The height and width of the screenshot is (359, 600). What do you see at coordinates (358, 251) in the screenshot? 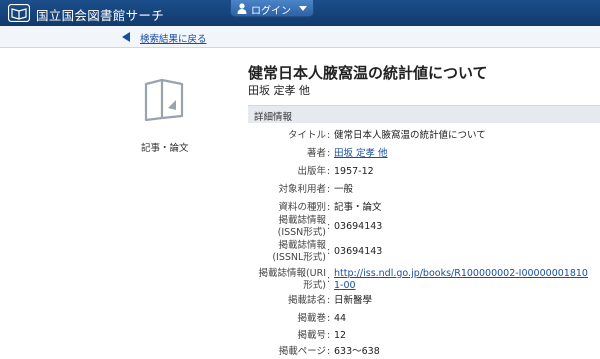
I see `field-value-issnl: 03694143` at bounding box center [358, 251].